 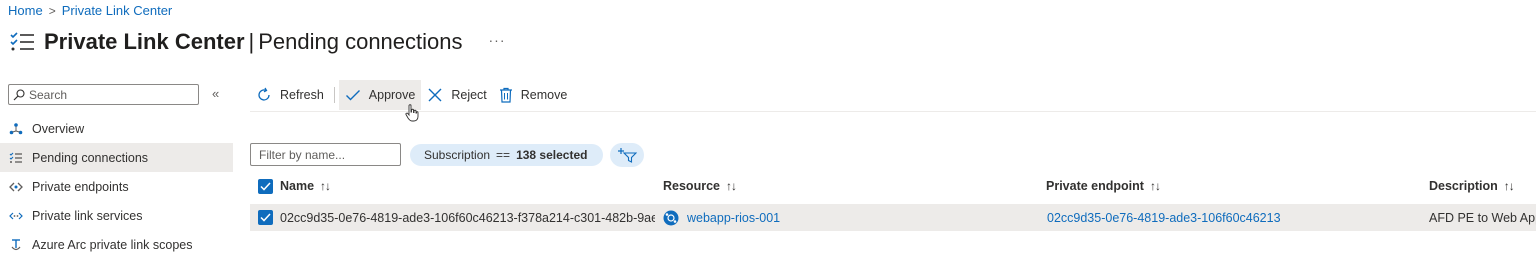 What do you see at coordinates (334, 95) in the screenshot?
I see `toolbar-divider` at bounding box center [334, 95].